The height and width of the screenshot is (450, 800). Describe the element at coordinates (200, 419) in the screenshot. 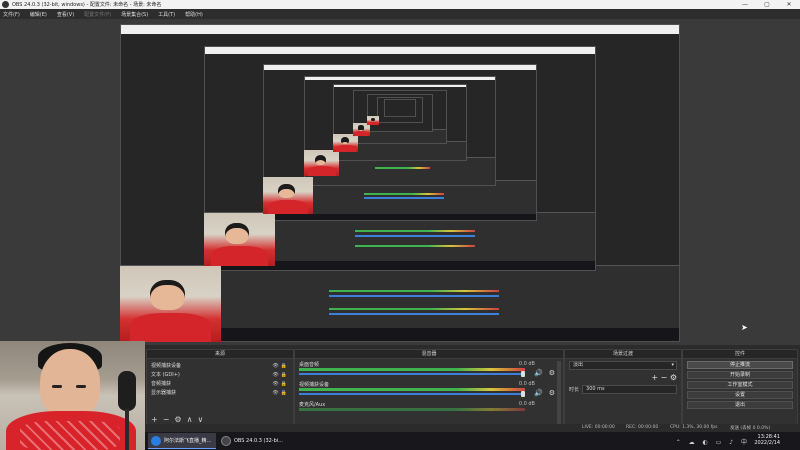

I see `move-down-button: ∨` at that location.